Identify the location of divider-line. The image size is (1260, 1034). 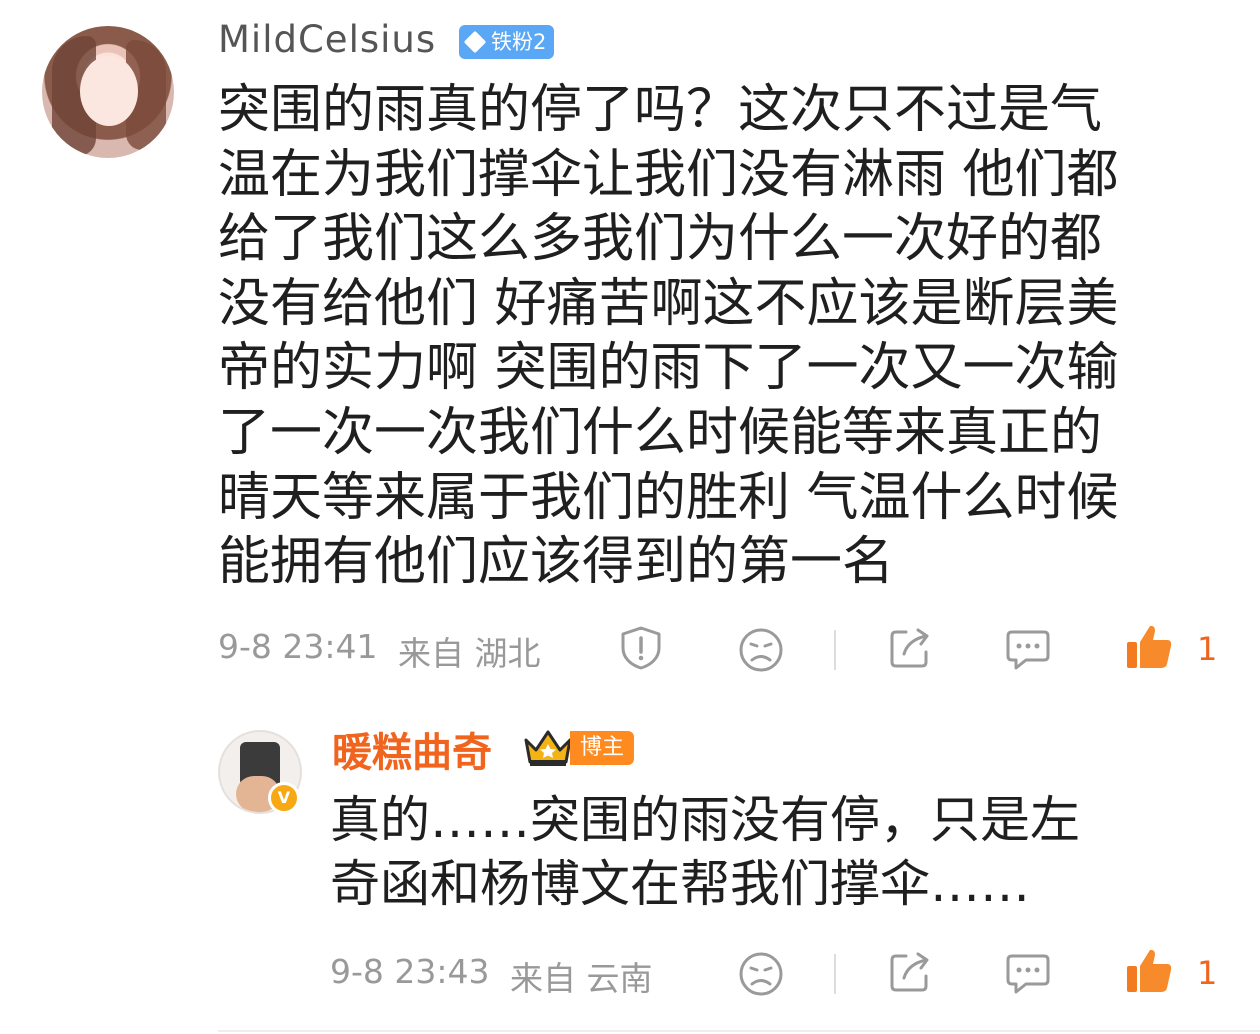
(739, 1031).